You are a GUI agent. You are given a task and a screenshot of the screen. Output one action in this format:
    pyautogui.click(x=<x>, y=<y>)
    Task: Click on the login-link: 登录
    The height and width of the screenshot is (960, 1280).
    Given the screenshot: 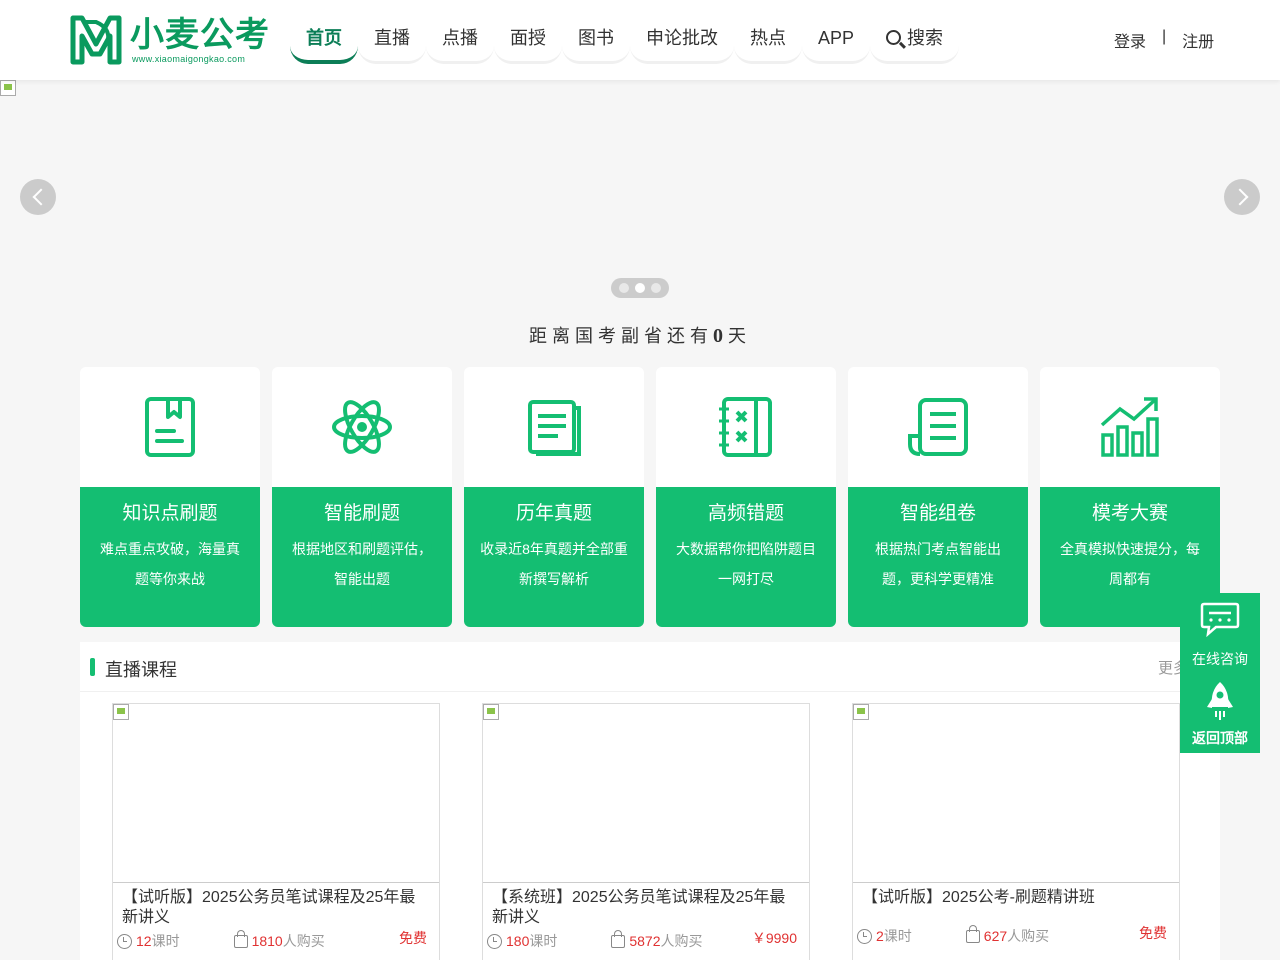 What is the action you would take?
    pyautogui.click(x=1130, y=40)
    